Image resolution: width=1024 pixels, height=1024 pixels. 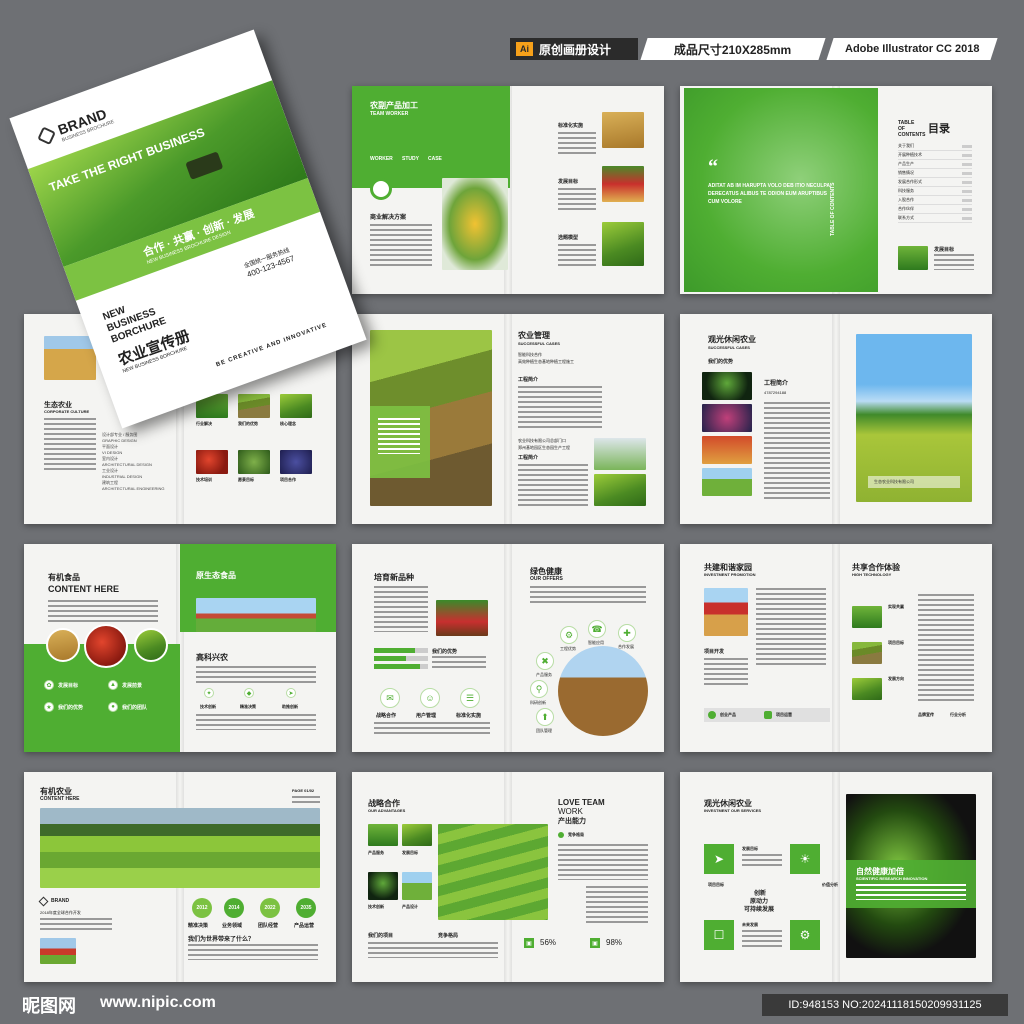 I want to click on boost-icon: ➤, so click(x=291, y=693).